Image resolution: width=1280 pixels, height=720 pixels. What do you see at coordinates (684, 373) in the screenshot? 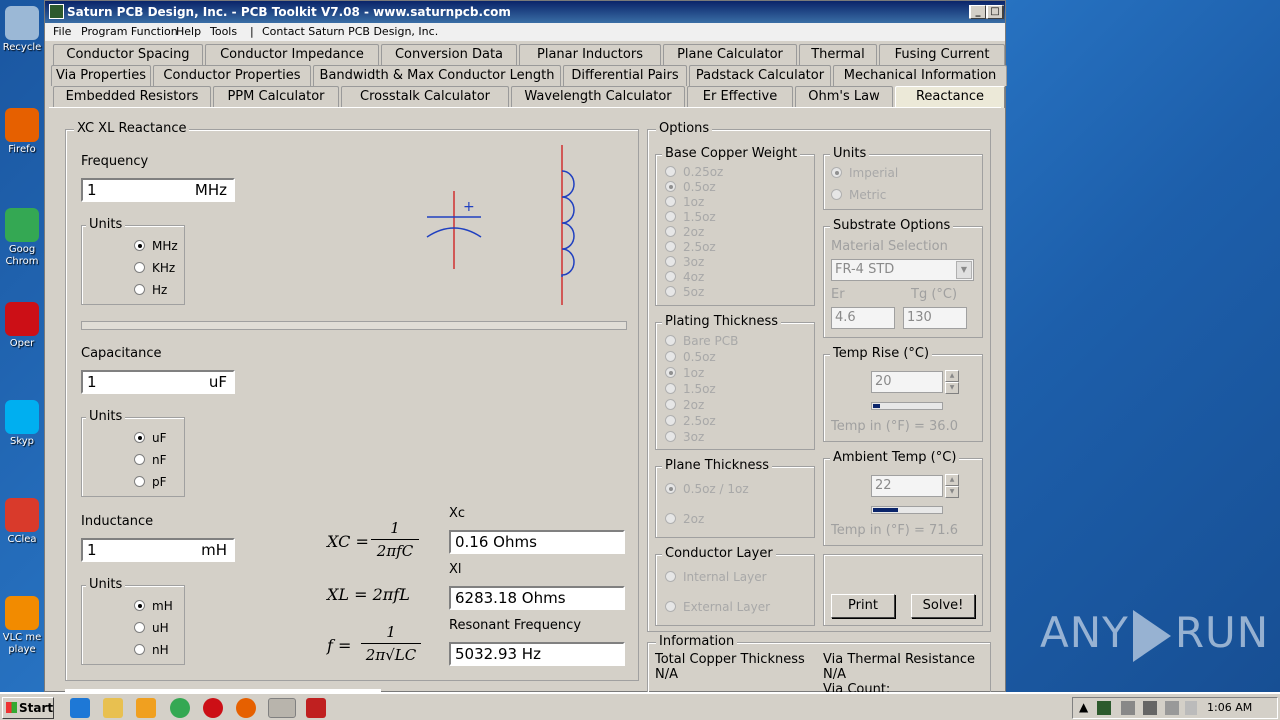
I see `plating-radio: 1oz` at bounding box center [684, 373].